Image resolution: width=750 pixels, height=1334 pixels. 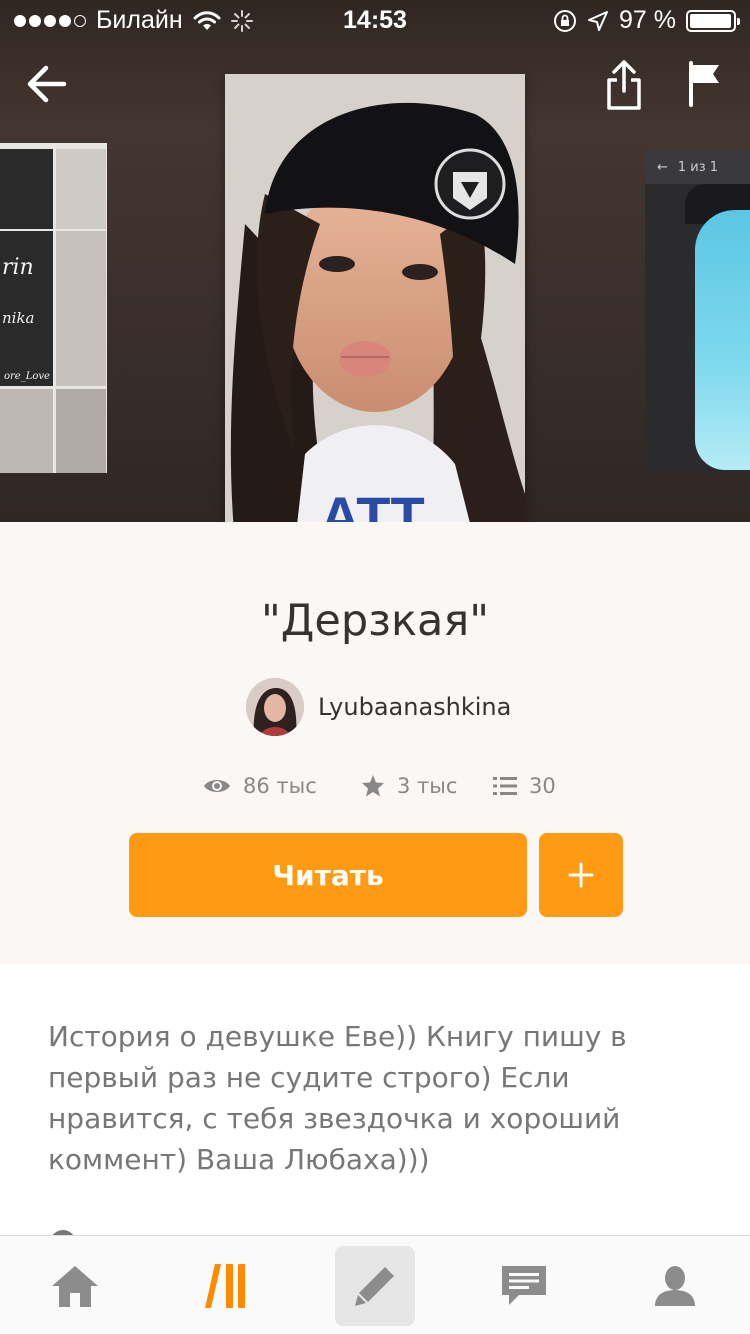 I want to click on share-button, so click(x=624, y=85).